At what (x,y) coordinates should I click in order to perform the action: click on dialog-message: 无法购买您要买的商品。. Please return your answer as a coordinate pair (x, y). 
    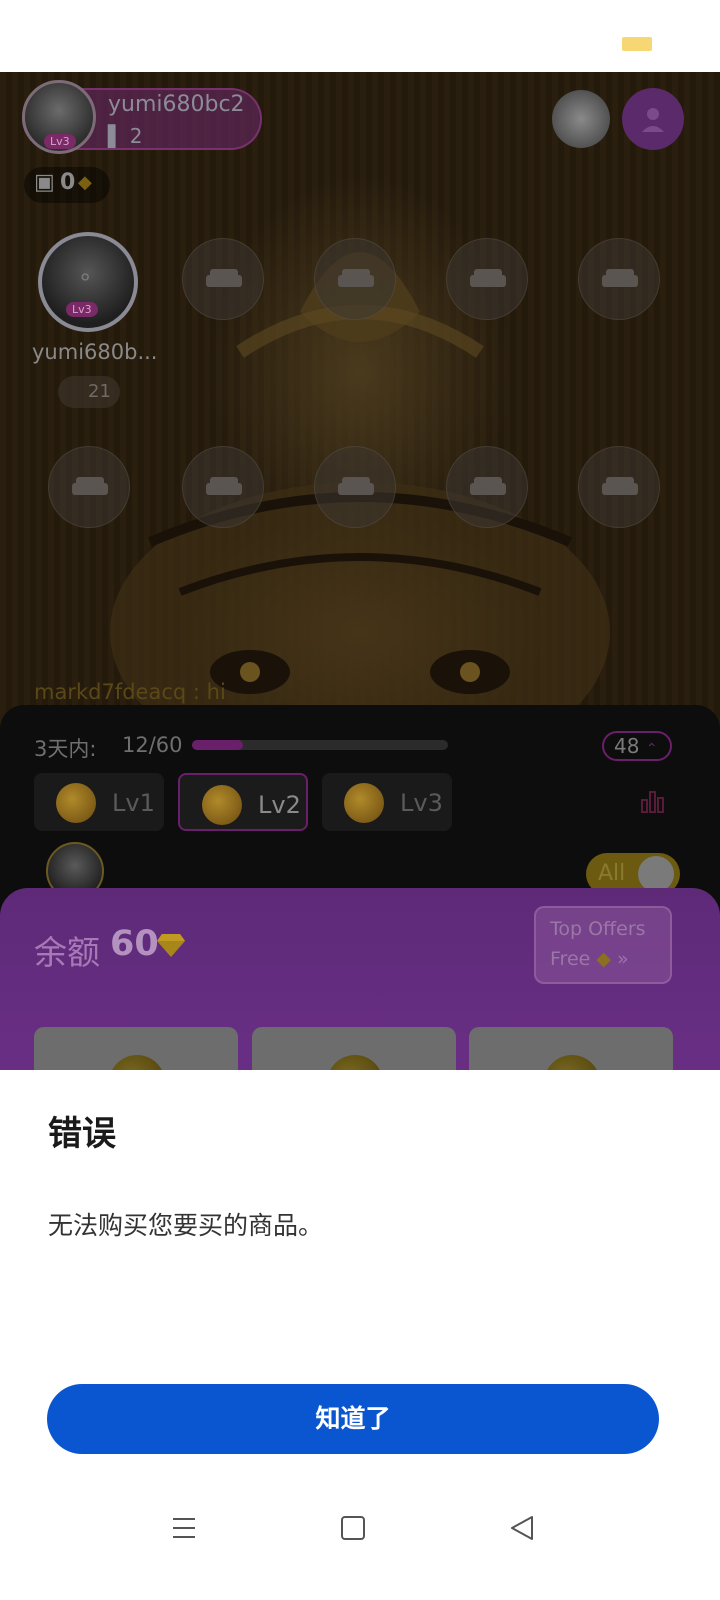
    Looking at the image, I should click on (186, 1225).